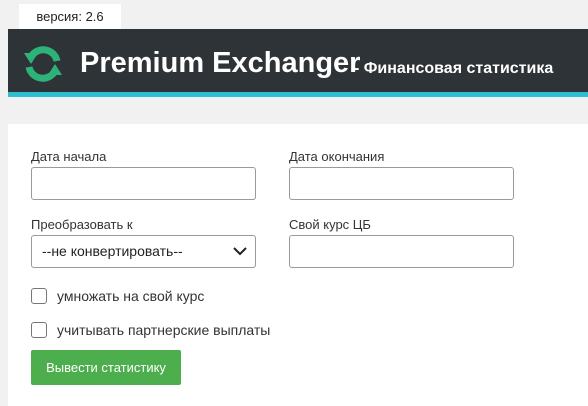 The width and height of the screenshot is (588, 406). I want to click on version-label: версия: 2.6, so click(70, 16).